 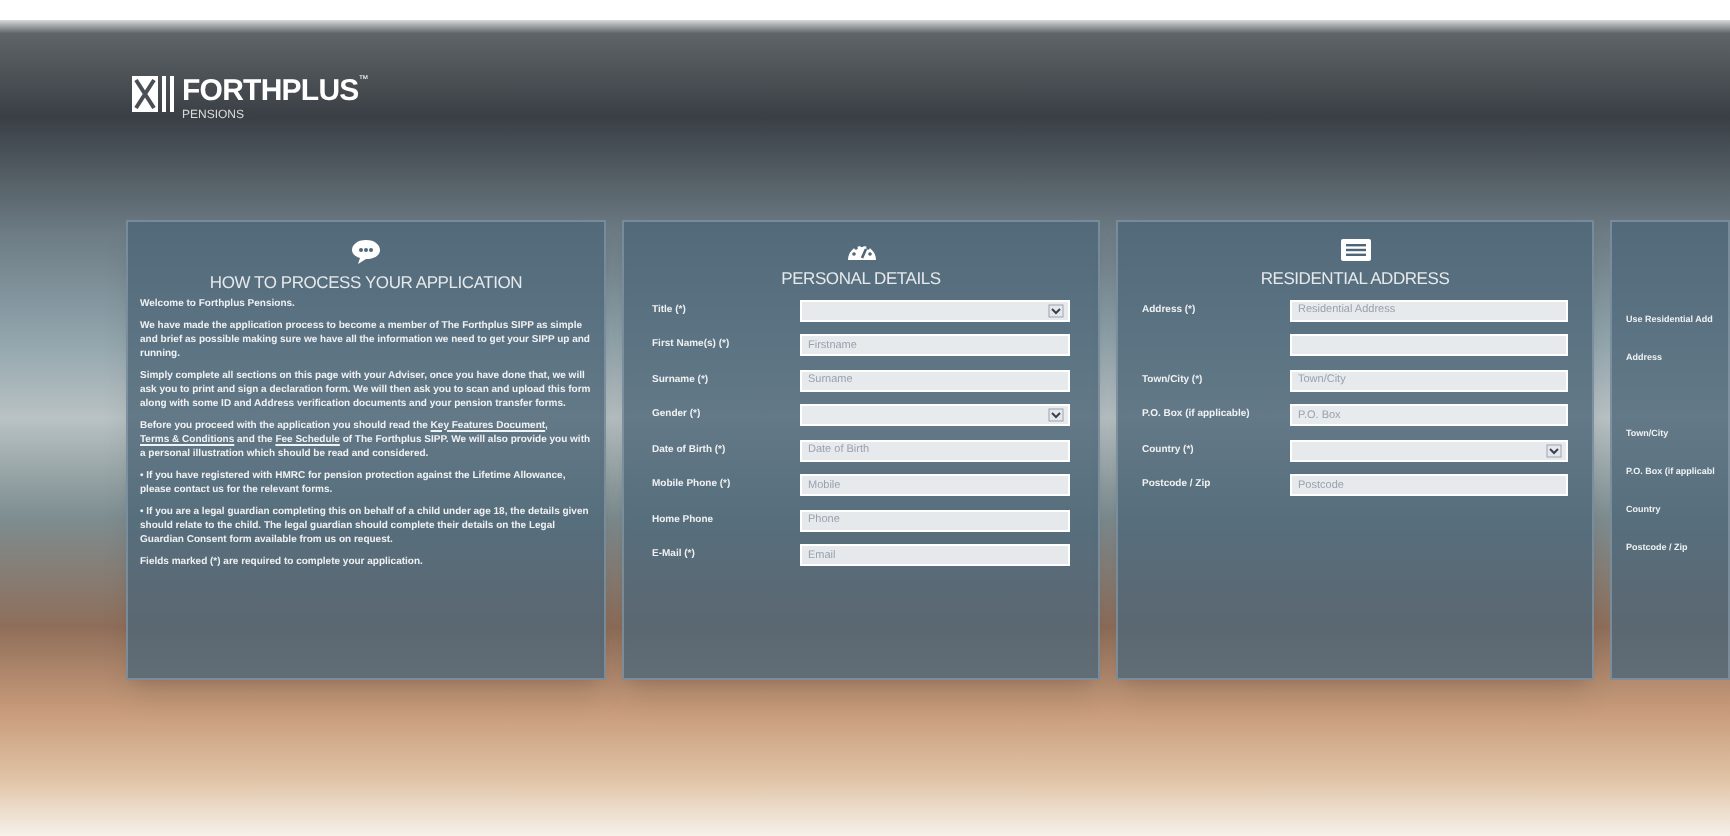 What do you see at coordinates (1429, 345) in the screenshot?
I see `text-field` at bounding box center [1429, 345].